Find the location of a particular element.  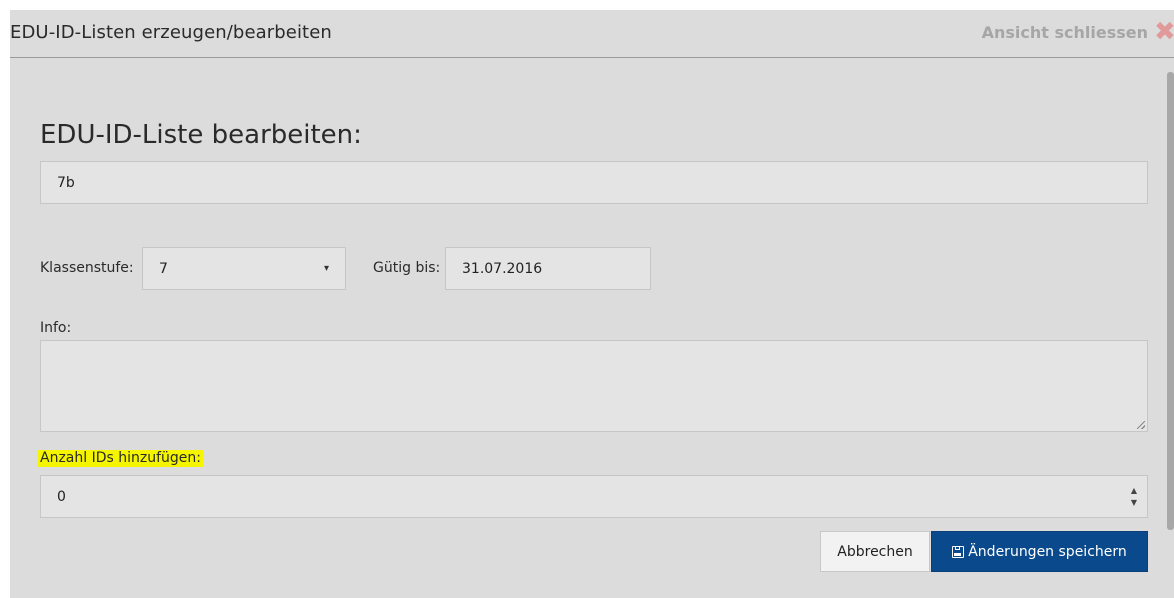

info-label: Info: is located at coordinates (56, 328).